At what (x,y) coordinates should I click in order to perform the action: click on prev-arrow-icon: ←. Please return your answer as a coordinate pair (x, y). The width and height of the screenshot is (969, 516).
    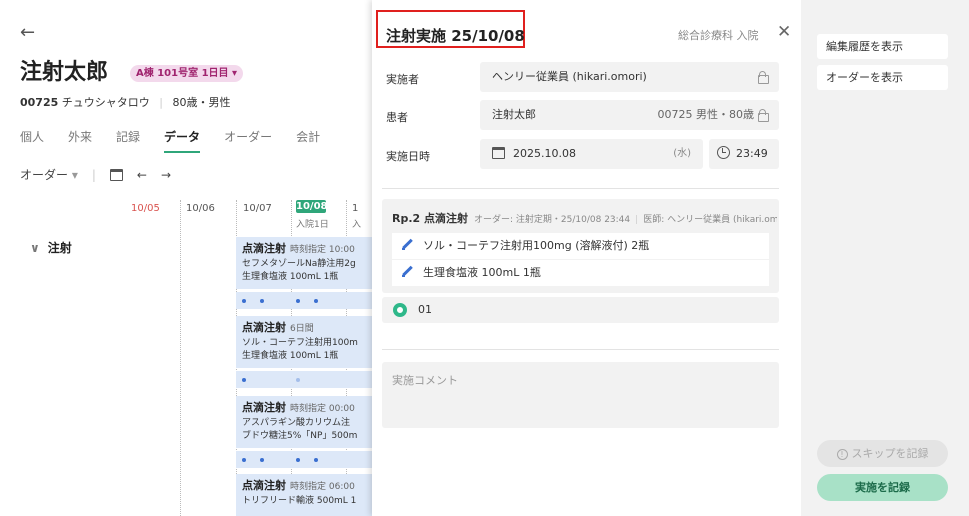
    Looking at the image, I should click on (142, 175).